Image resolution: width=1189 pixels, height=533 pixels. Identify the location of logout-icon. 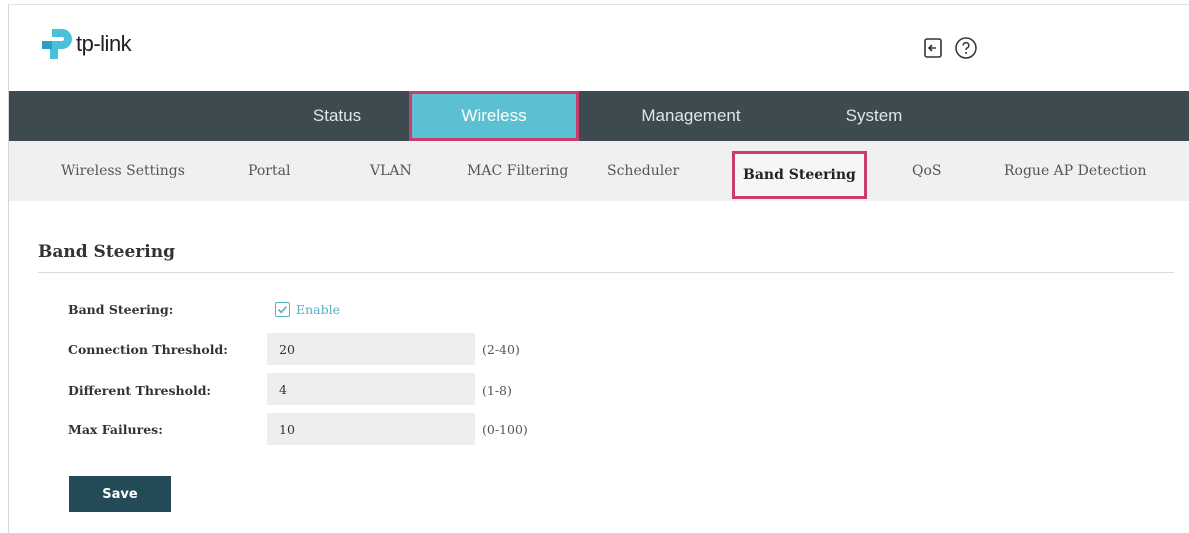
(933, 48).